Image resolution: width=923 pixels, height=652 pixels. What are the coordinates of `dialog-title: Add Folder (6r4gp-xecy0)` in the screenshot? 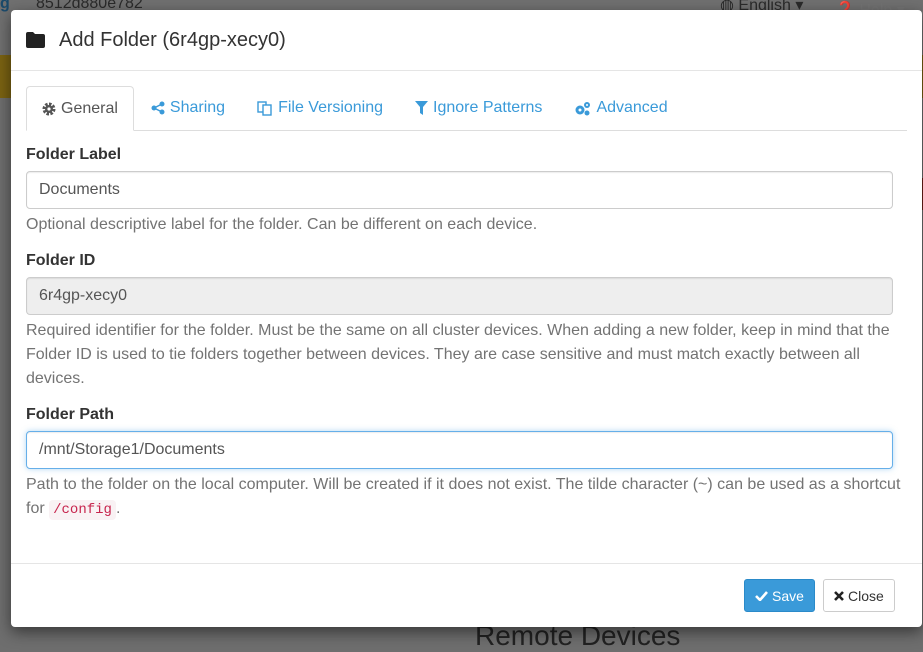 It's located at (172, 39).